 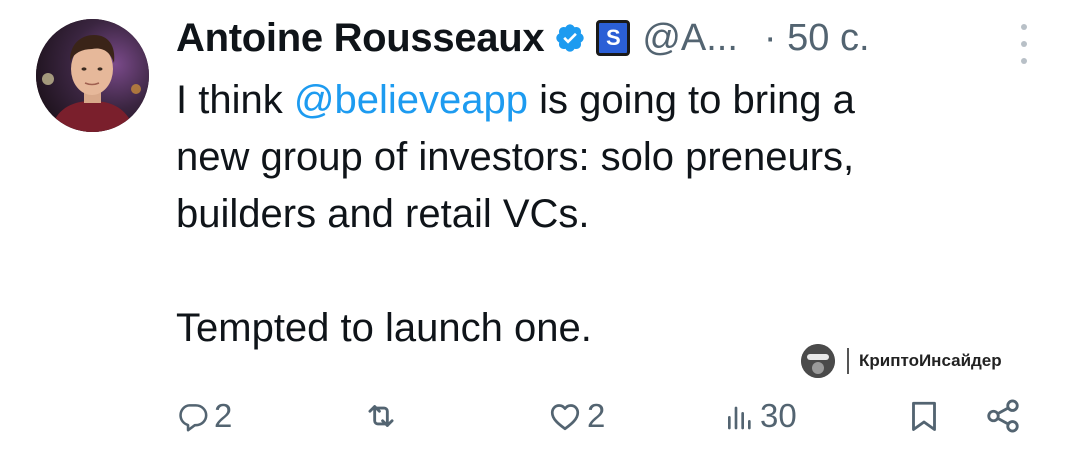 What do you see at coordinates (383, 214) in the screenshot?
I see `tweet-text-line: builders and retail VCs.` at bounding box center [383, 214].